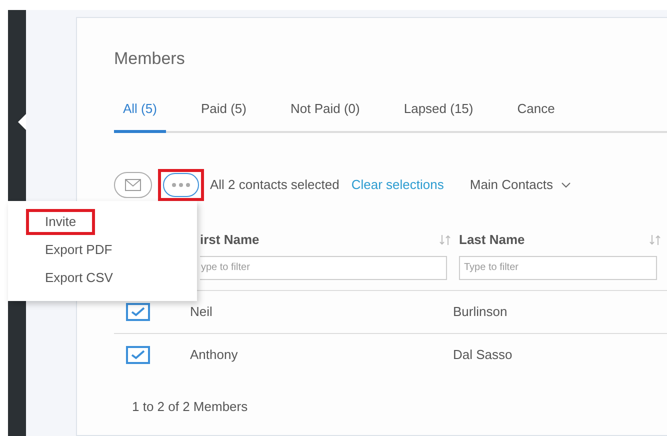 The width and height of the screenshot is (667, 436). What do you see at coordinates (325, 115) in the screenshot?
I see `filter-tab: Not Paid (0)` at bounding box center [325, 115].